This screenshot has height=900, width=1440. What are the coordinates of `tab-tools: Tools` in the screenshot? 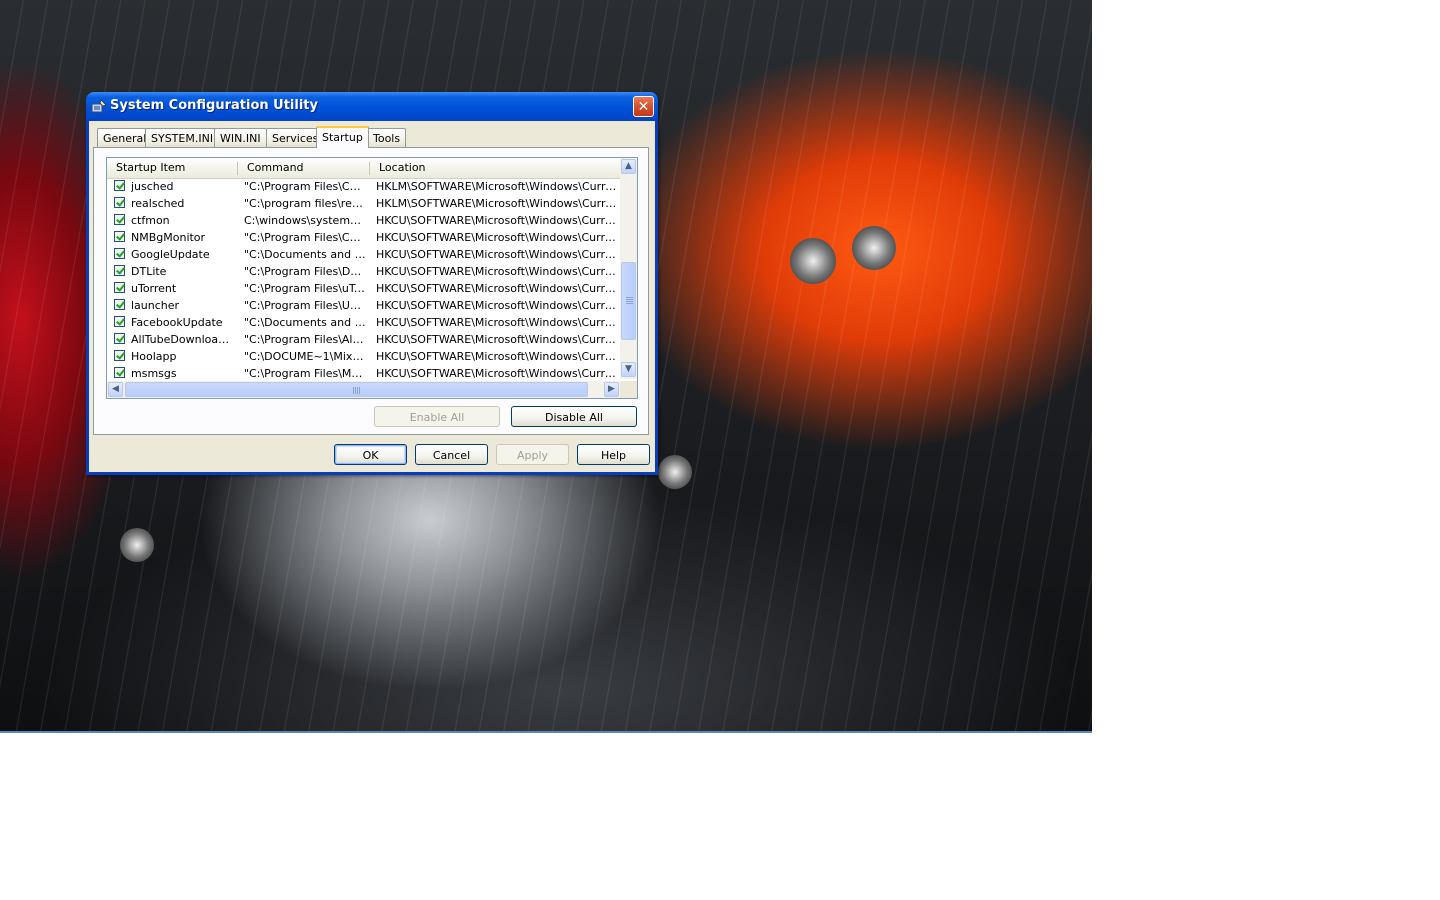 It's located at (387, 137).